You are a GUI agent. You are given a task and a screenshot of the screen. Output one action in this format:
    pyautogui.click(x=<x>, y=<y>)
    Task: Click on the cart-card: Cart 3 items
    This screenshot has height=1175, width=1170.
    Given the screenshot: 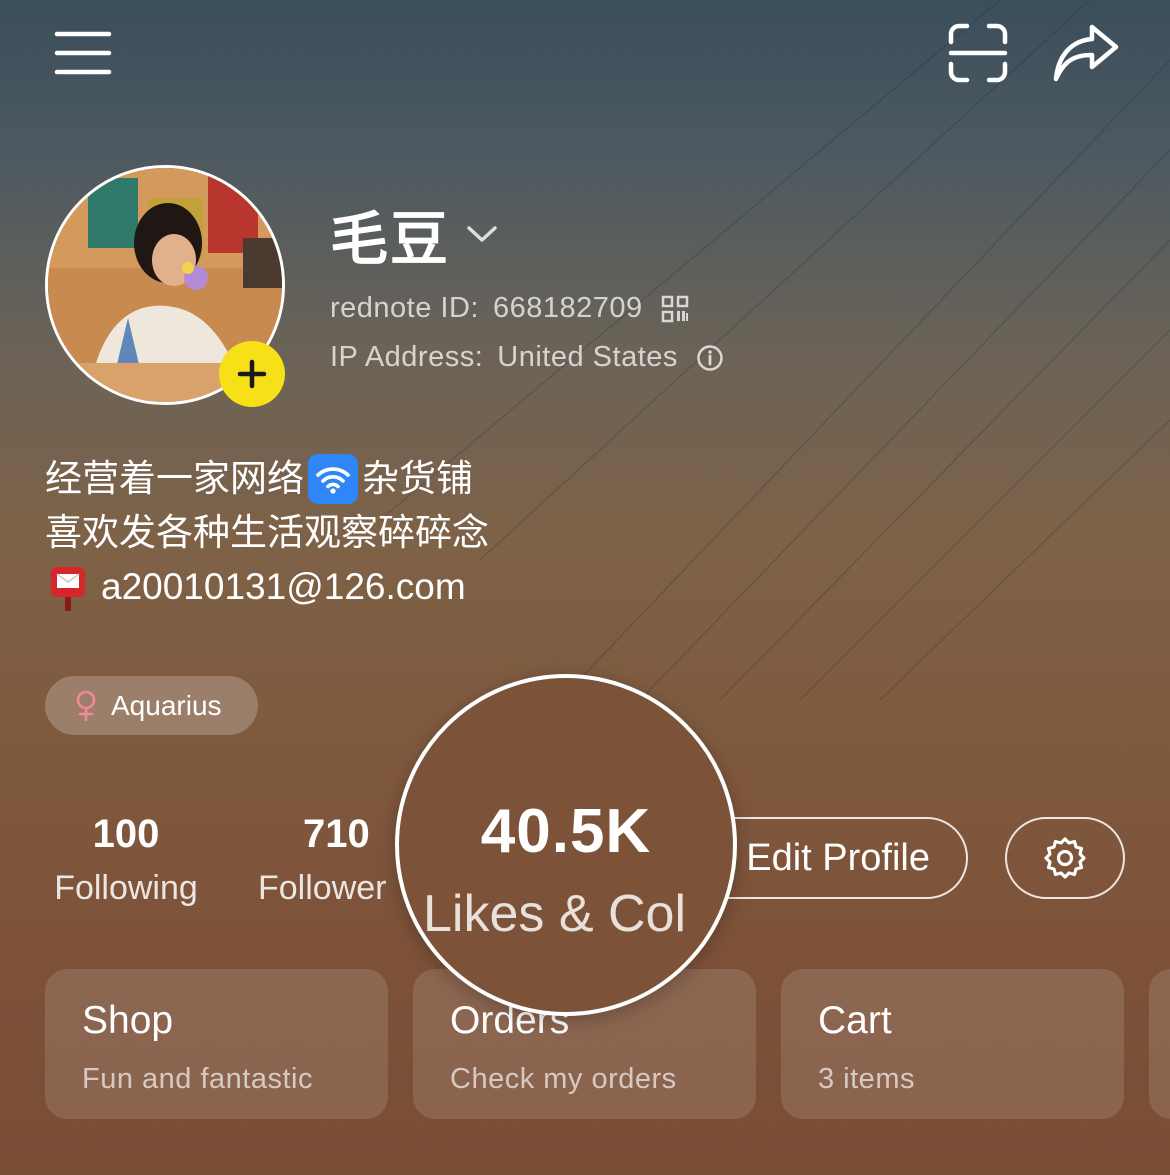 What is the action you would take?
    pyautogui.click(x=952, y=1044)
    